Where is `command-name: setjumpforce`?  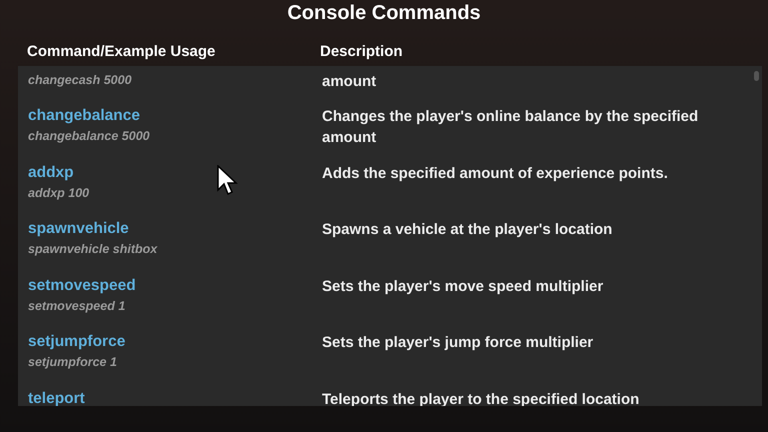
command-name: setjumpforce is located at coordinates (77, 342).